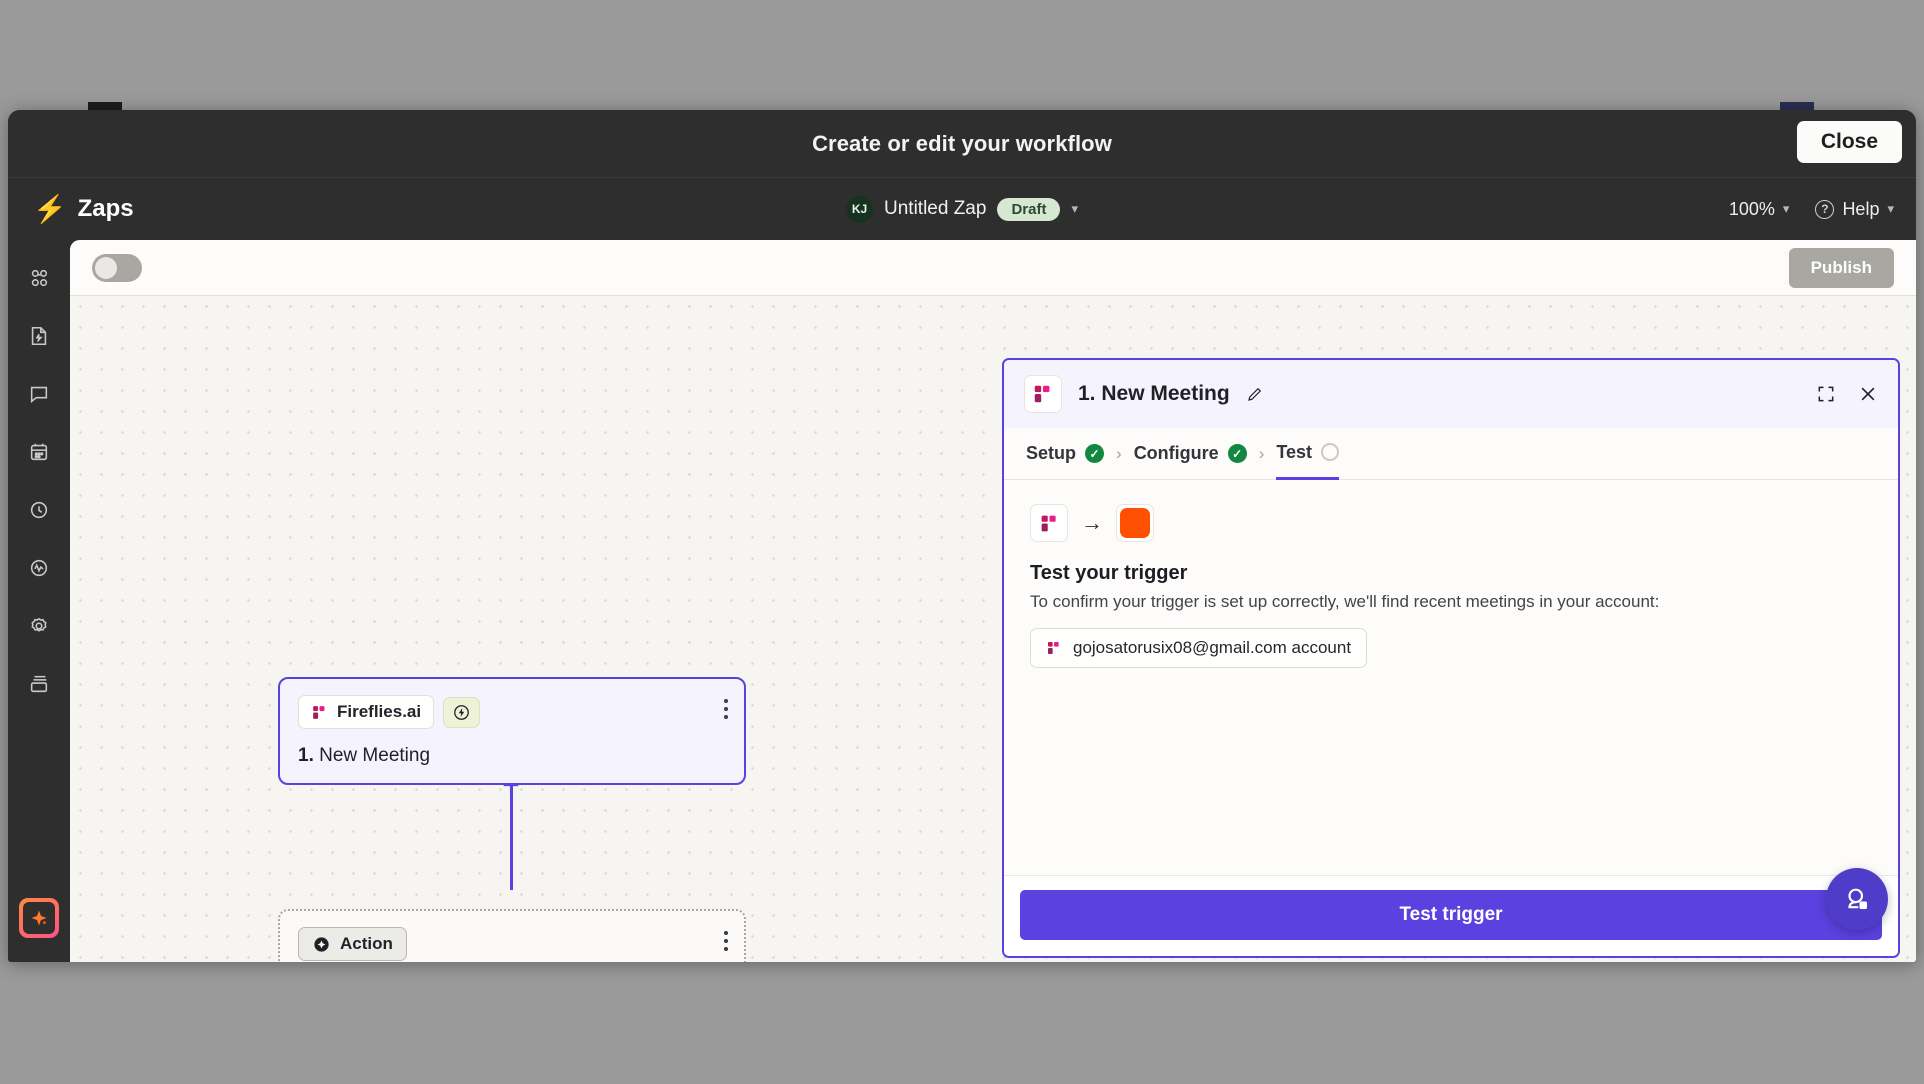 This screenshot has height=1084, width=1924. I want to click on panel-app-logo, so click(1043, 394).